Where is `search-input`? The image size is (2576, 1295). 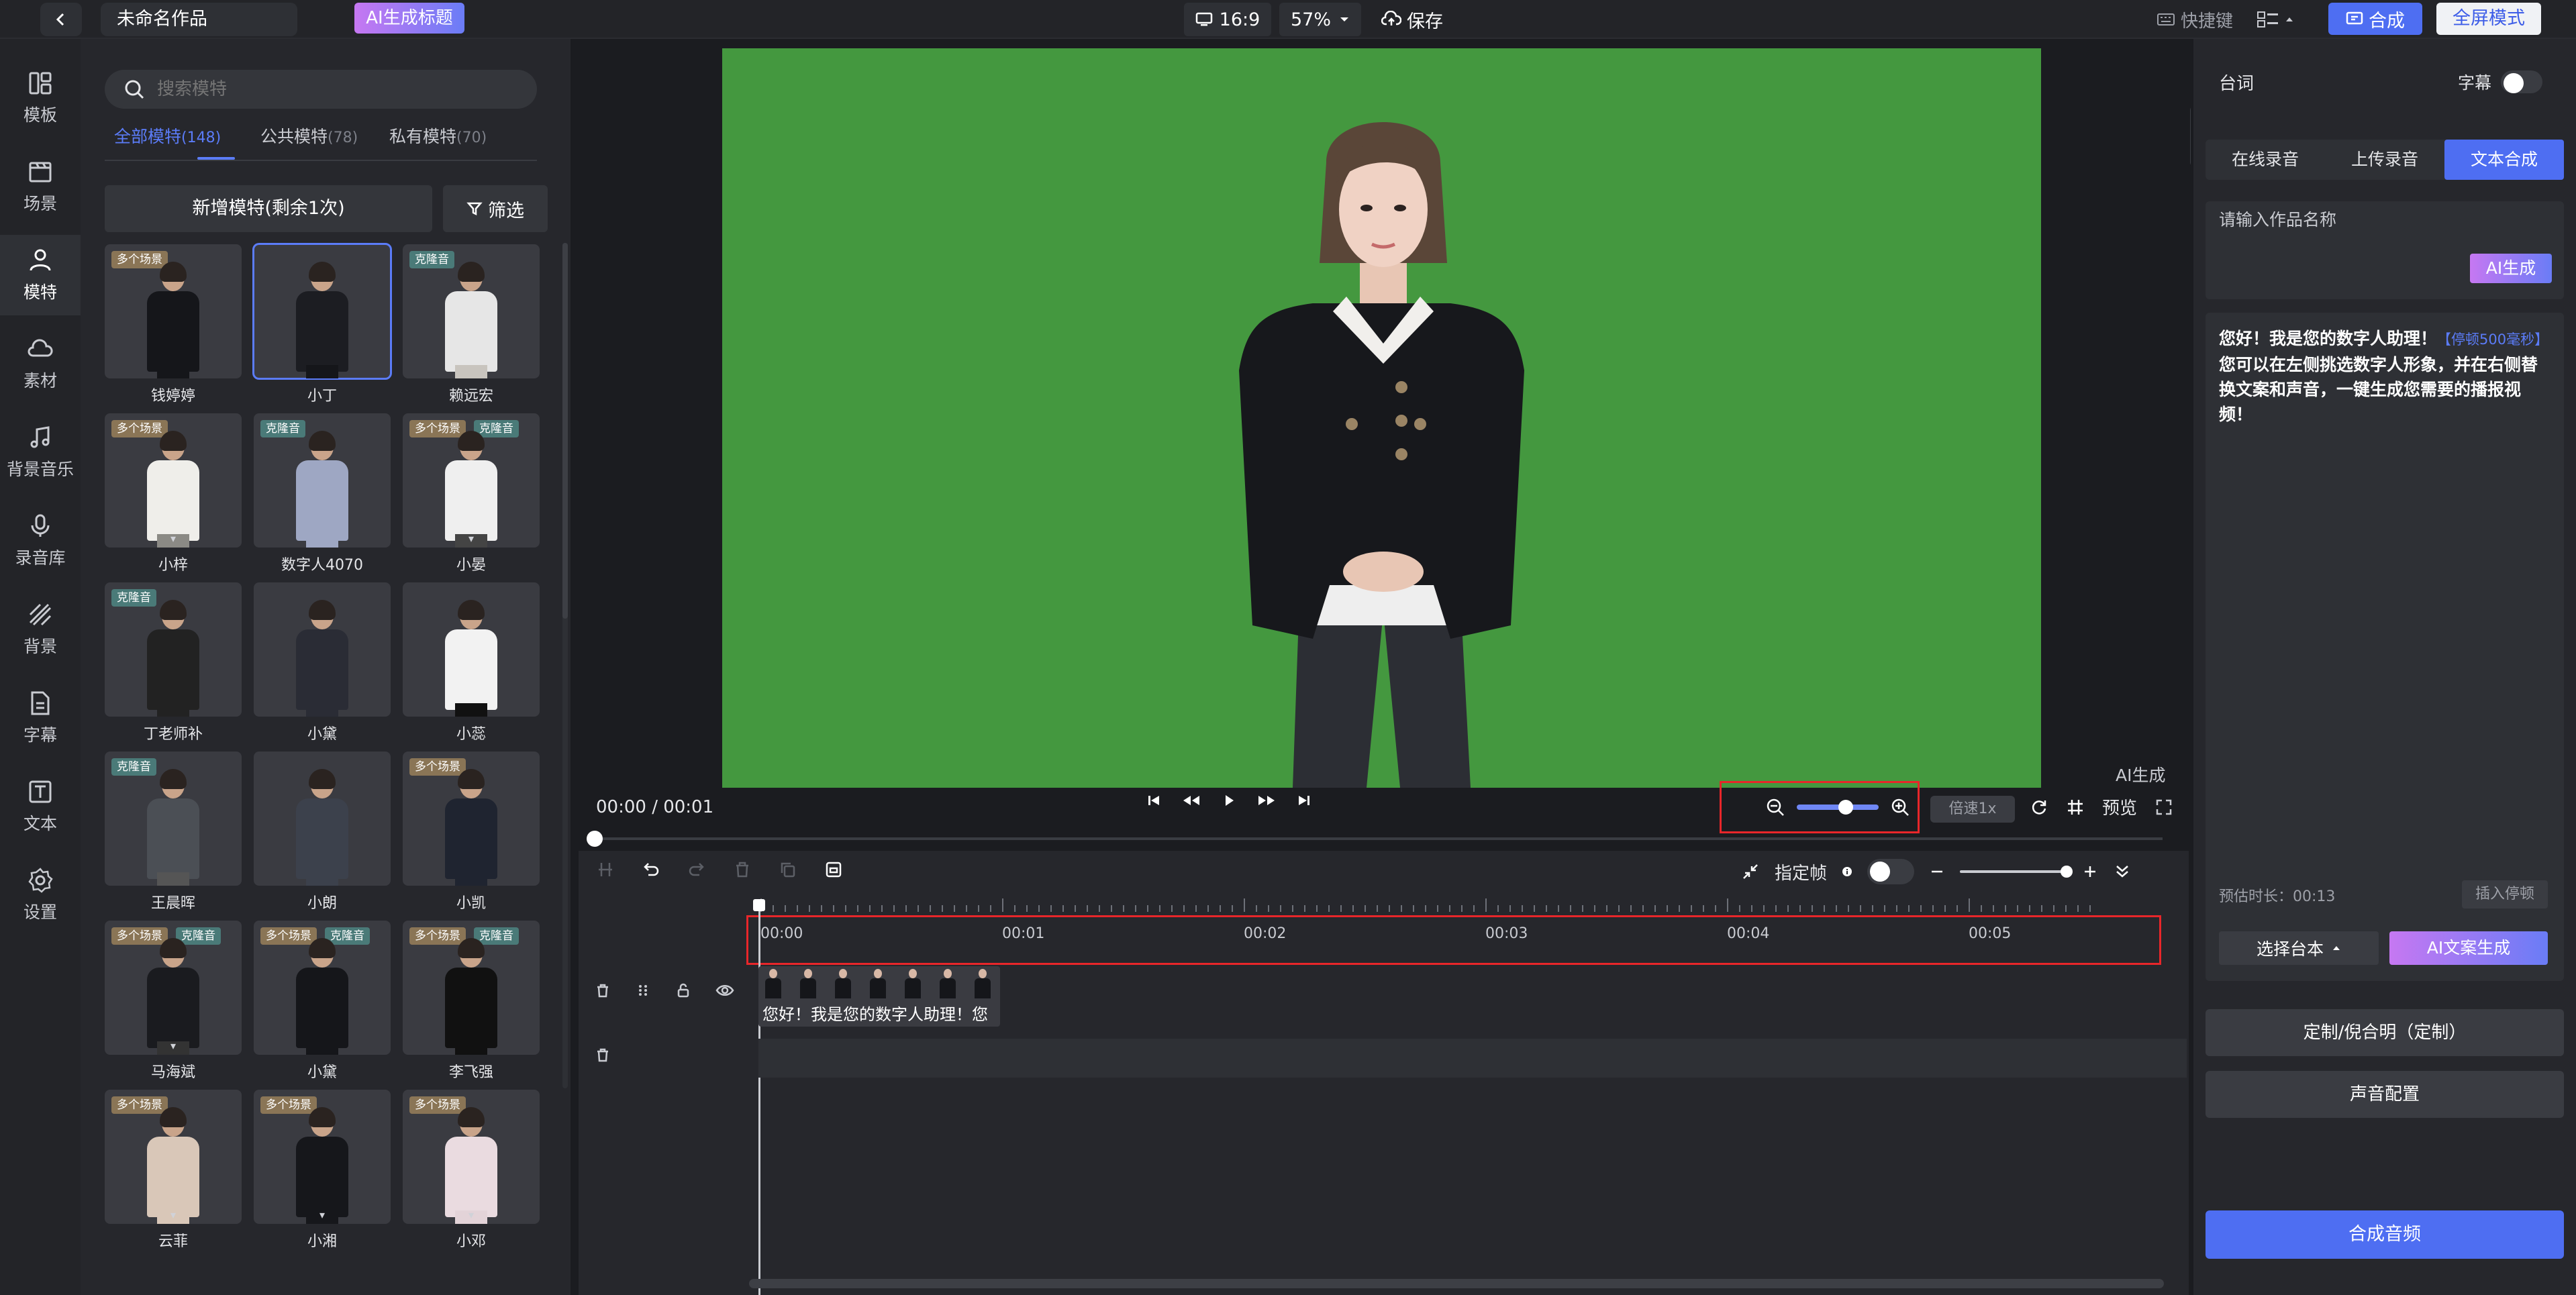
search-input is located at coordinates (338, 89).